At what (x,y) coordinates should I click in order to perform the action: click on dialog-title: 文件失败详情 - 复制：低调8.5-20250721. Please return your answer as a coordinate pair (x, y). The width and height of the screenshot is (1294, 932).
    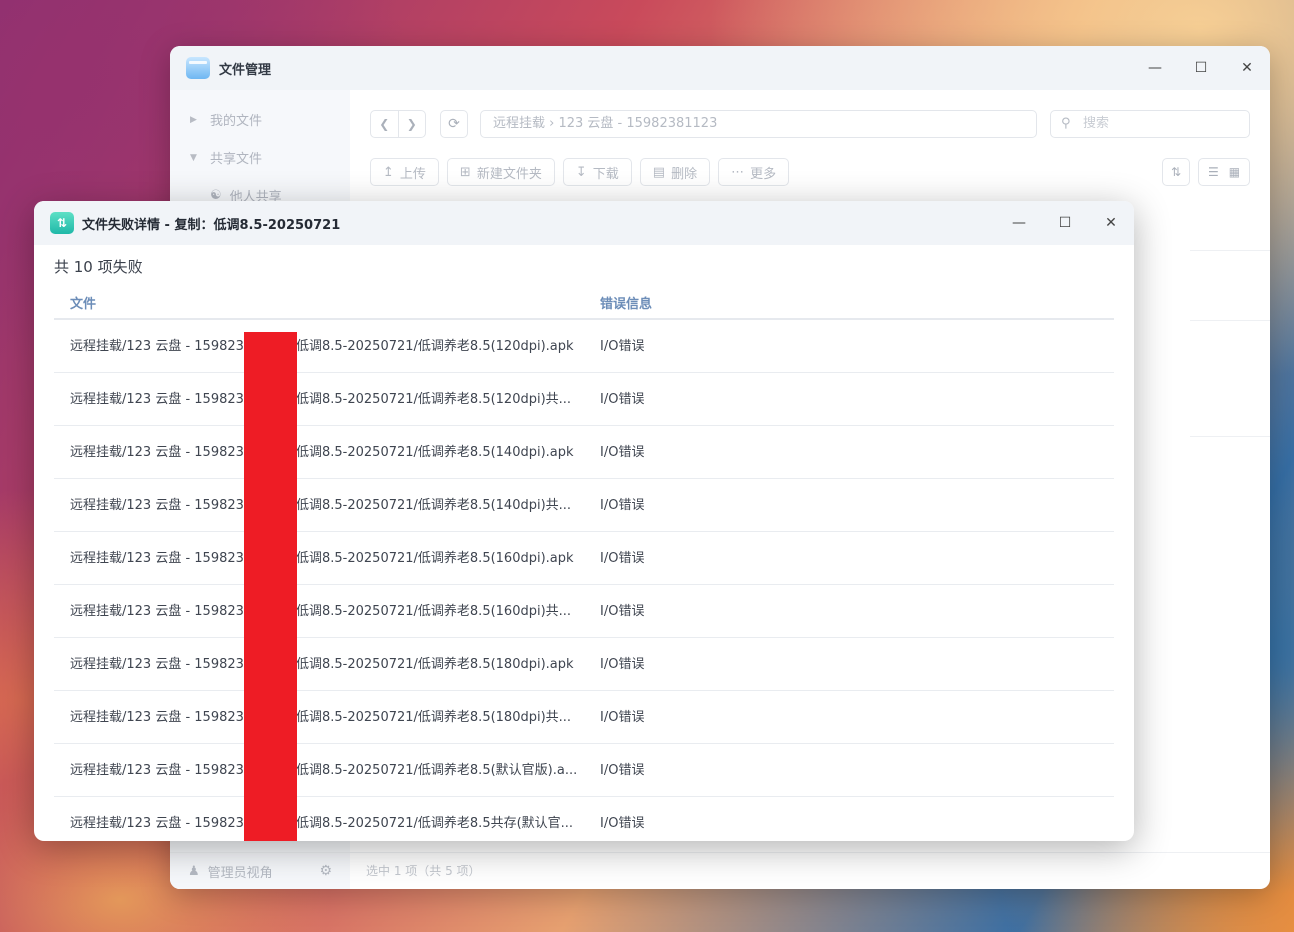
    Looking at the image, I should click on (211, 225).